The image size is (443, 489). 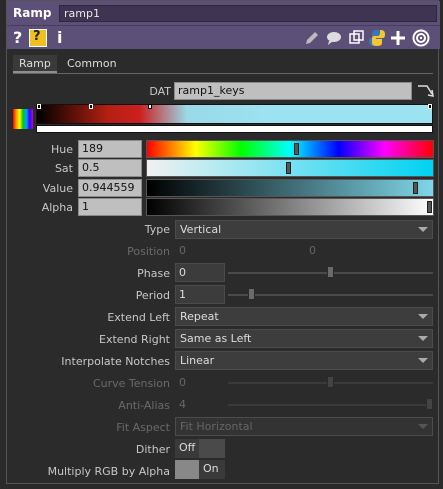 I want to click on extend-right-dropdown: Same as Left, so click(x=304, y=338).